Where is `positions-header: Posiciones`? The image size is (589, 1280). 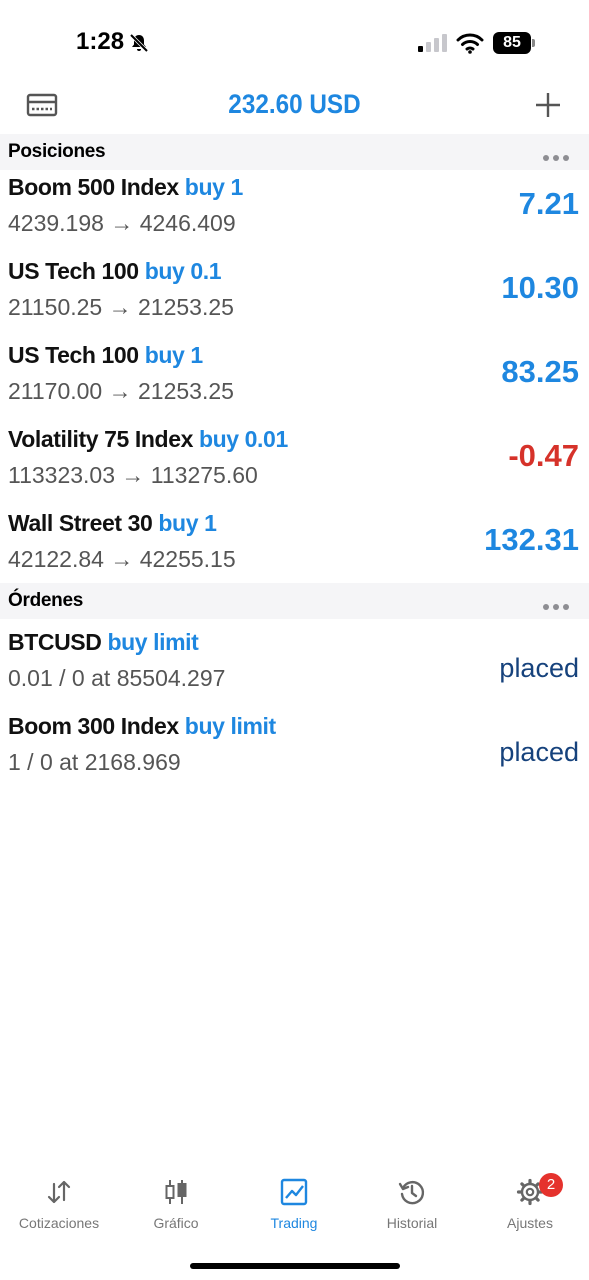 positions-header: Posiciones is located at coordinates (294, 152).